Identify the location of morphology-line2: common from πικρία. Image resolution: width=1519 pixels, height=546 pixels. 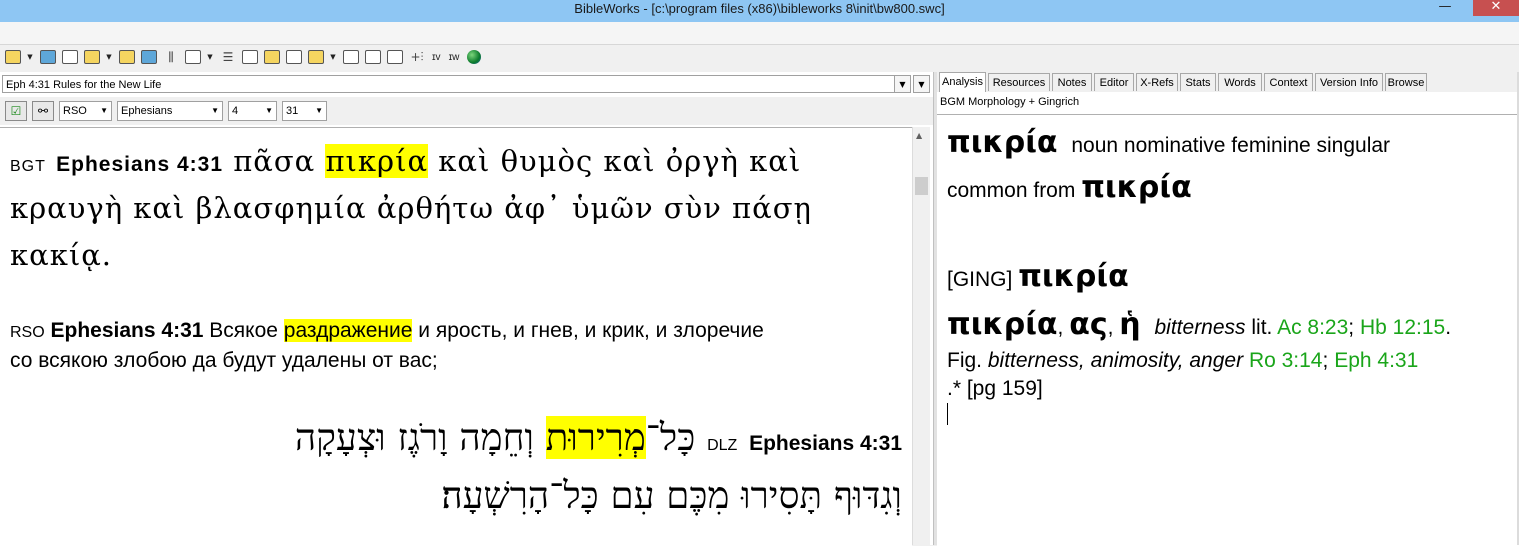
(1069, 187).